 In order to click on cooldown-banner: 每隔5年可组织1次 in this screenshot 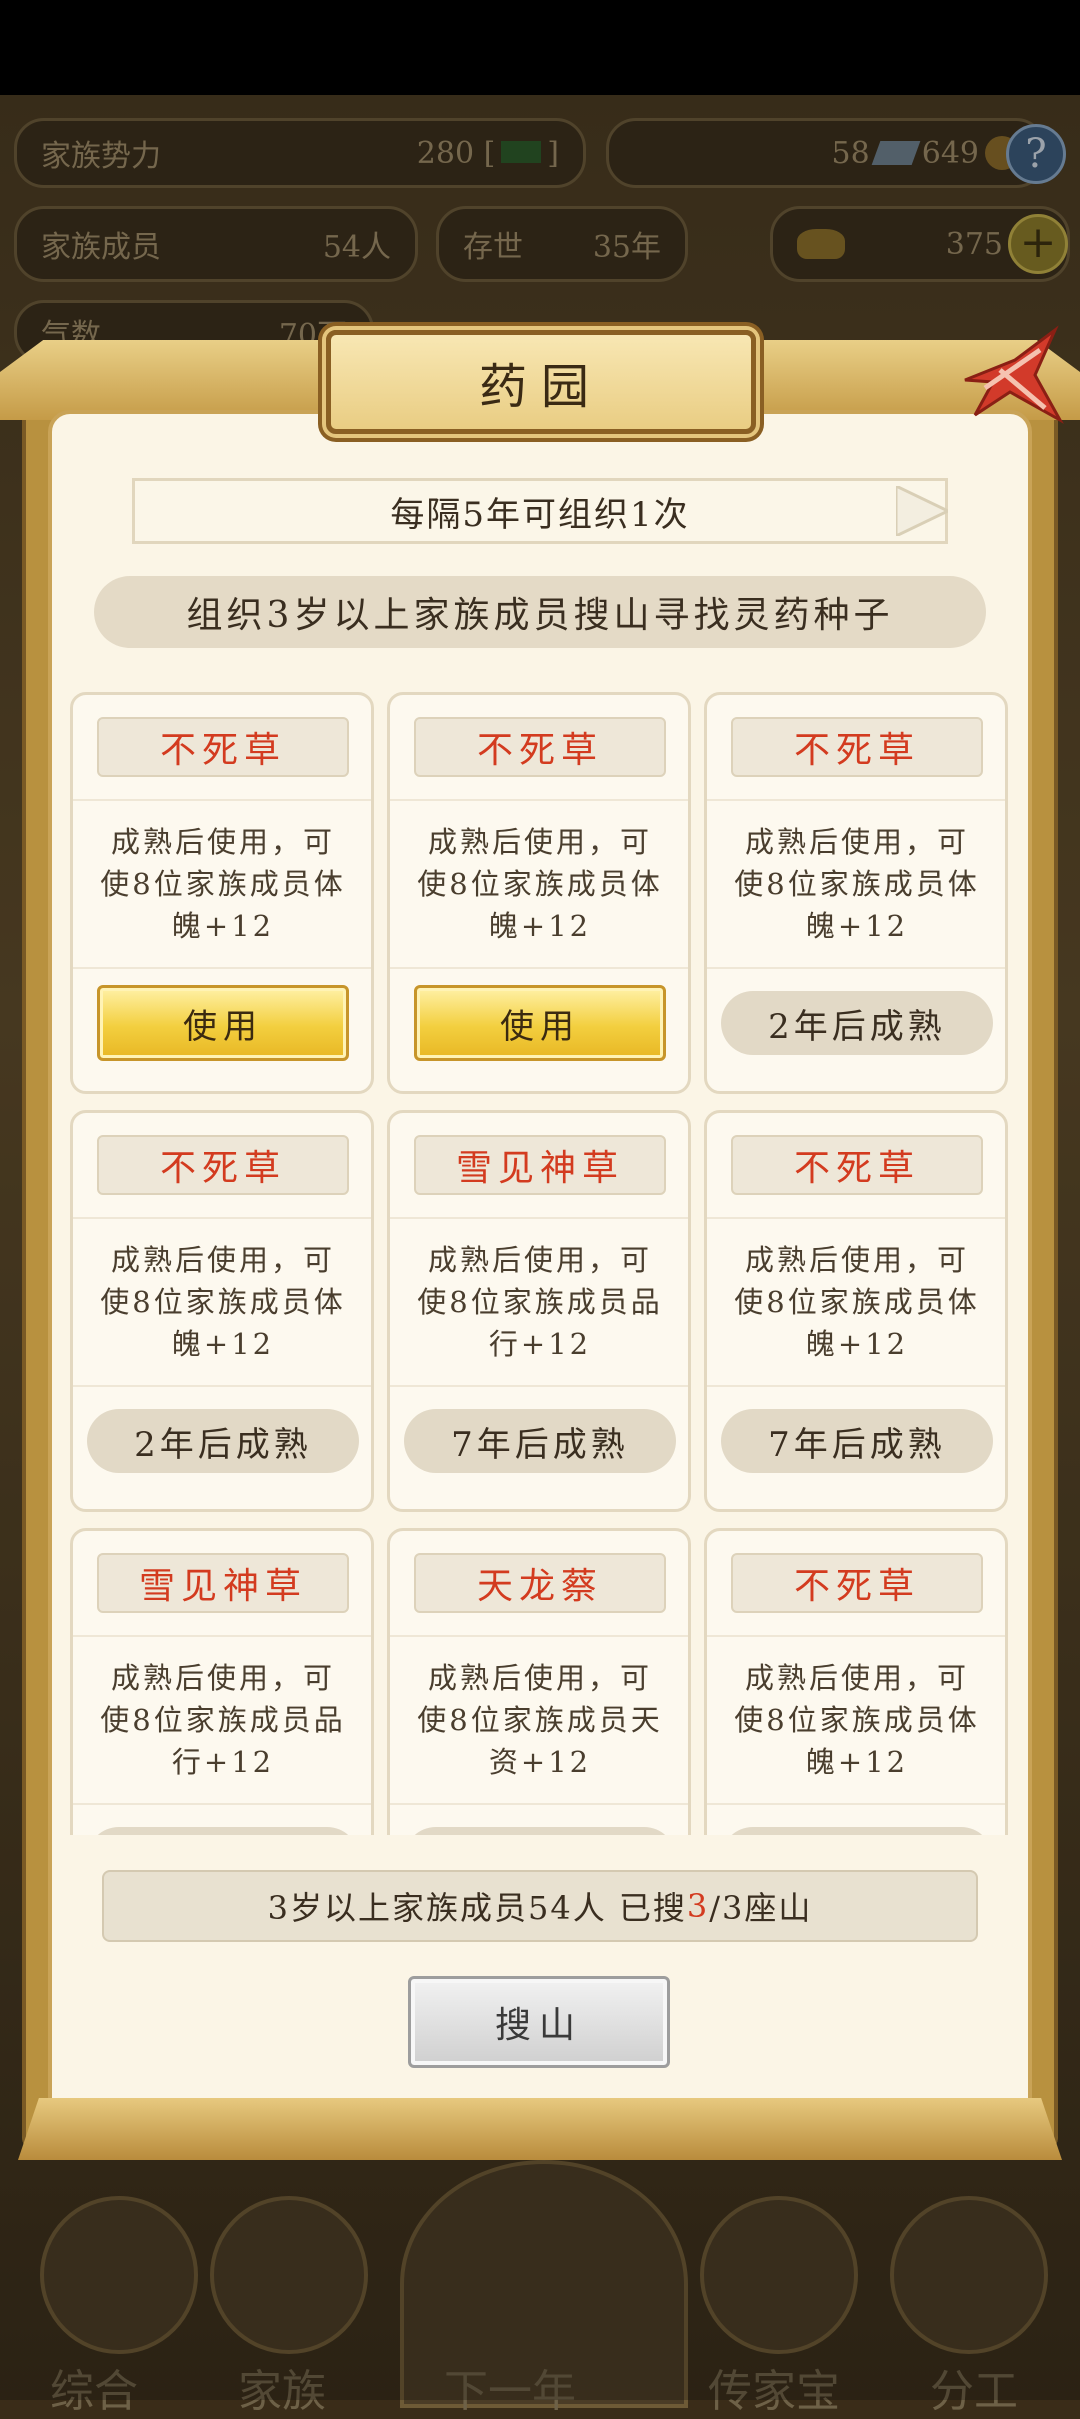, I will do `click(540, 511)`.